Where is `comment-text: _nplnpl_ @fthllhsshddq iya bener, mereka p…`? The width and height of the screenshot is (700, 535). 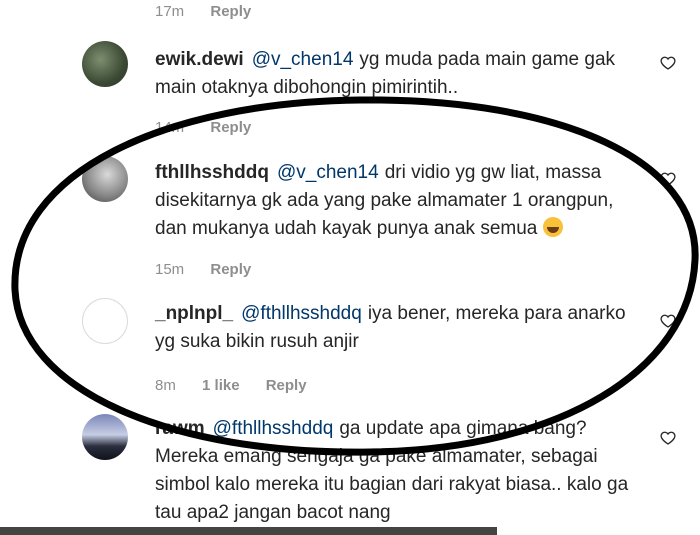
comment-text: _nplnpl_ @fthllhsshddq iya bener, mereka p… is located at coordinates (400, 328).